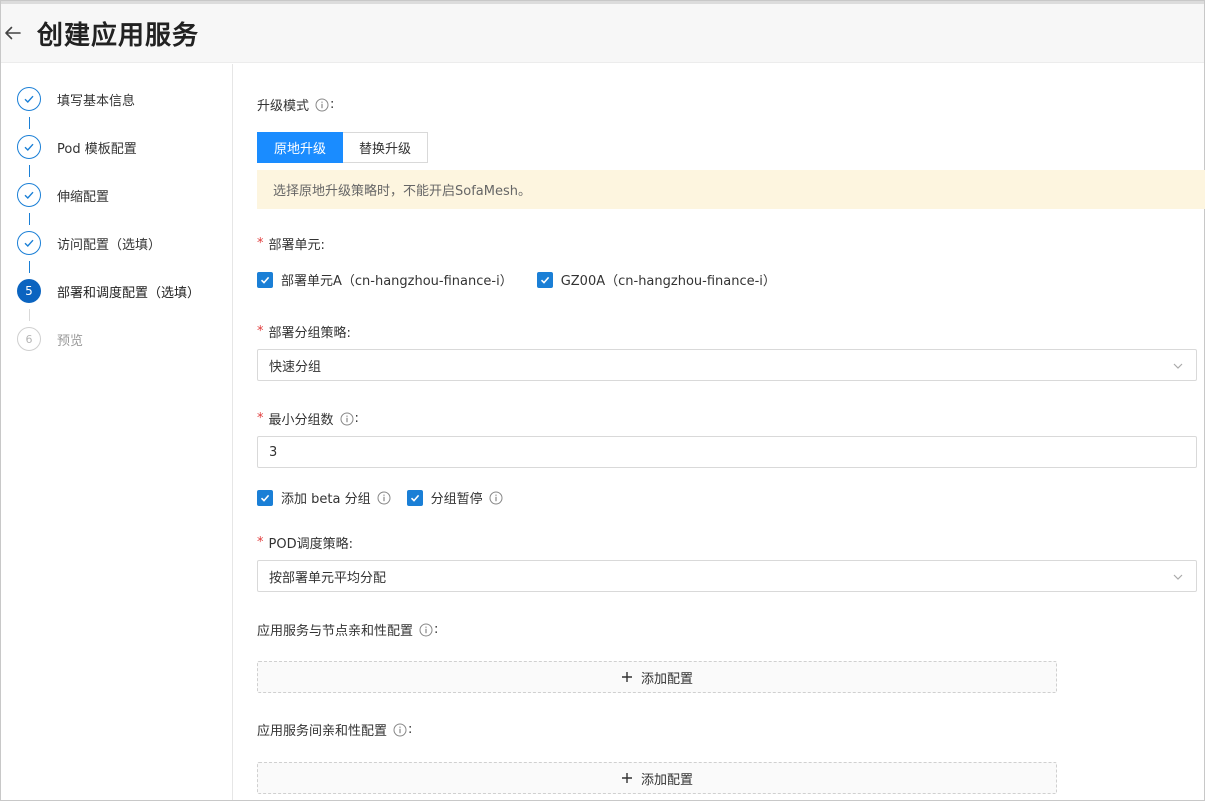  I want to click on upgrade-notice: 选择原地升级策略时，不能开启SofaMesh。, so click(731, 189).